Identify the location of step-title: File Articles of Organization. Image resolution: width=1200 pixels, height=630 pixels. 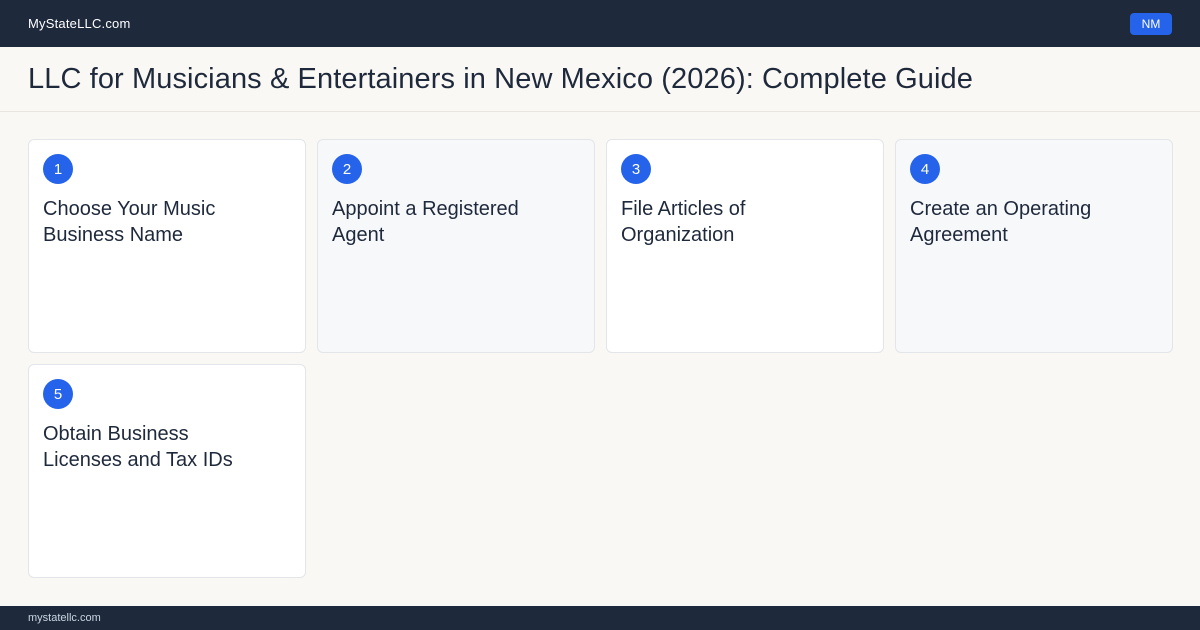
(683, 222).